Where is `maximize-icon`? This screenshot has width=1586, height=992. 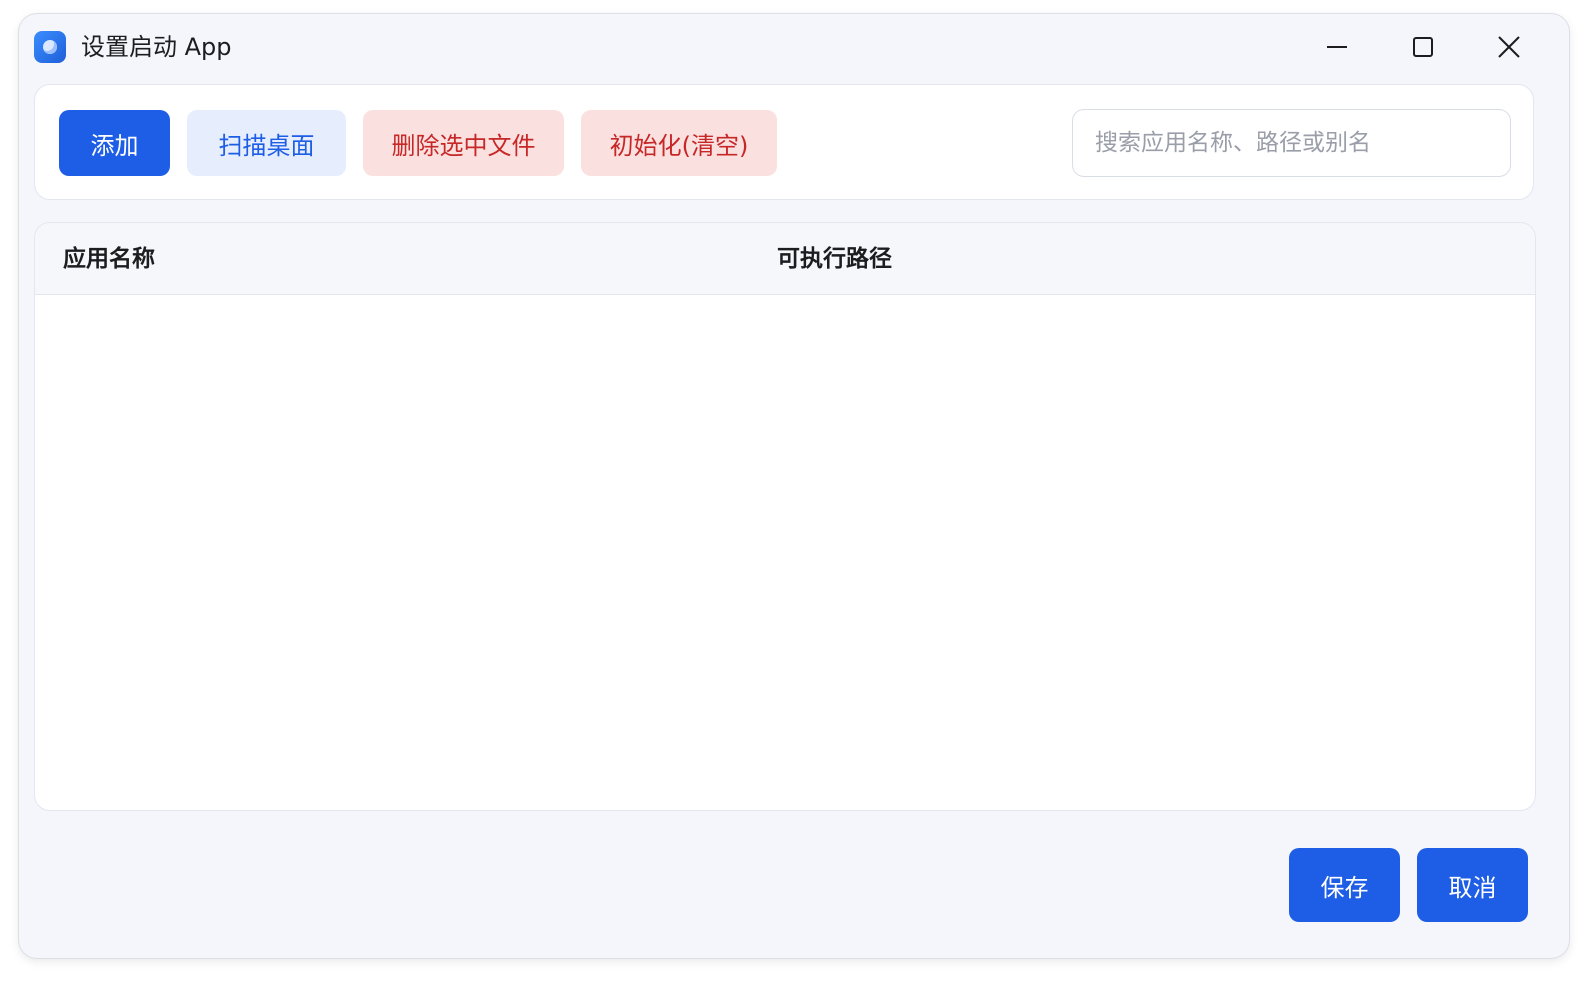 maximize-icon is located at coordinates (1423, 47).